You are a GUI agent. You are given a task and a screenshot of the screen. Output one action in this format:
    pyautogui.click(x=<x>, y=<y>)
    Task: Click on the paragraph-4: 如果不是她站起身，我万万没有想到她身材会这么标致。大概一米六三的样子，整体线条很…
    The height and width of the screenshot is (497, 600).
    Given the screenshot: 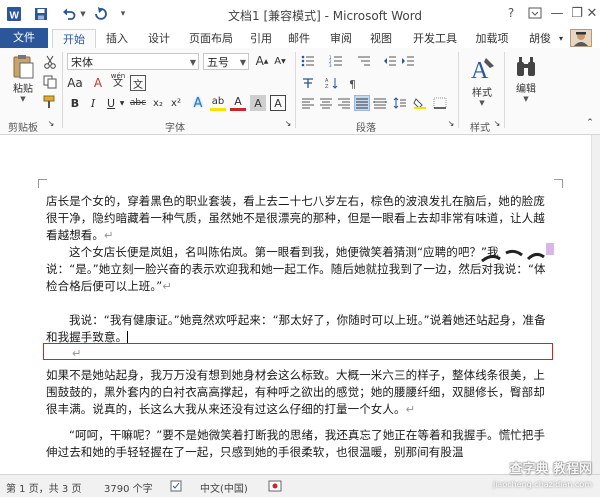 What is the action you would take?
    pyautogui.click(x=300, y=392)
    